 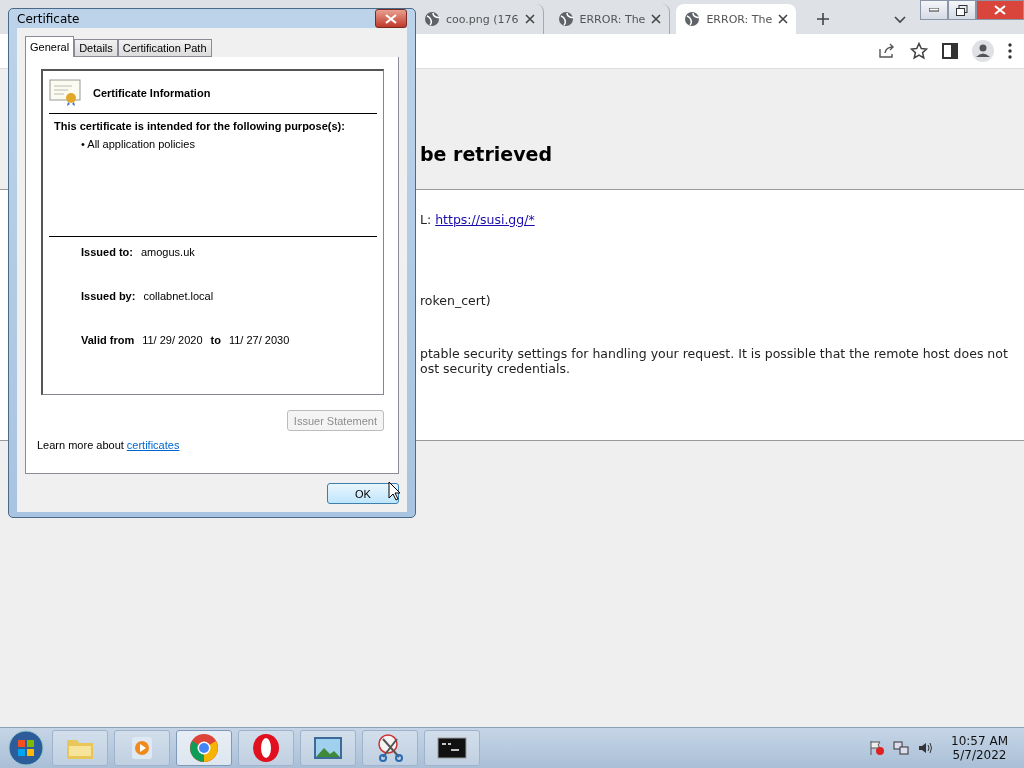 I want to click on field-value: 11/ 27/ 2030, so click(x=259, y=340).